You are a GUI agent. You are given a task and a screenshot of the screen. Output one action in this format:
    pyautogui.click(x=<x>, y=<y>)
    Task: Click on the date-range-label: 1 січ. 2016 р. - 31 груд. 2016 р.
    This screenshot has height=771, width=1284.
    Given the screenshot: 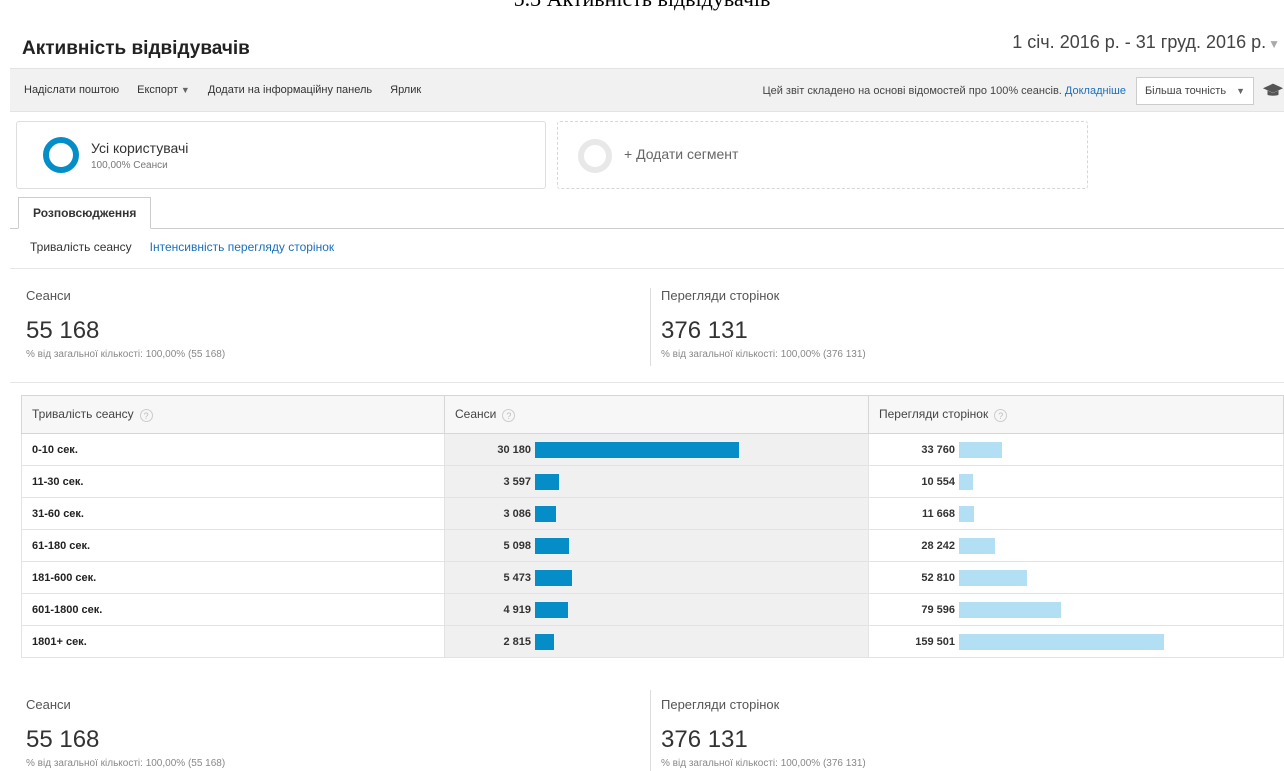 What is the action you would take?
    pyautogui.click(x=1139, y=42)
    